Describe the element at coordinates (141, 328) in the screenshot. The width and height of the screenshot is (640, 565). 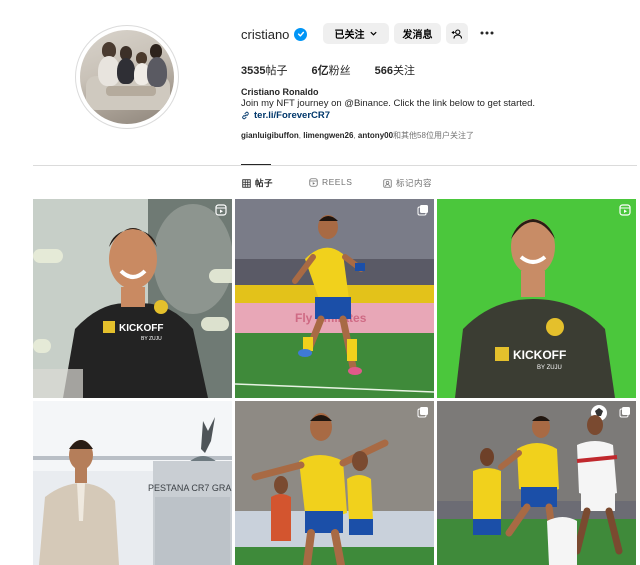
I see `svg-text: KICKOFF` at that location.